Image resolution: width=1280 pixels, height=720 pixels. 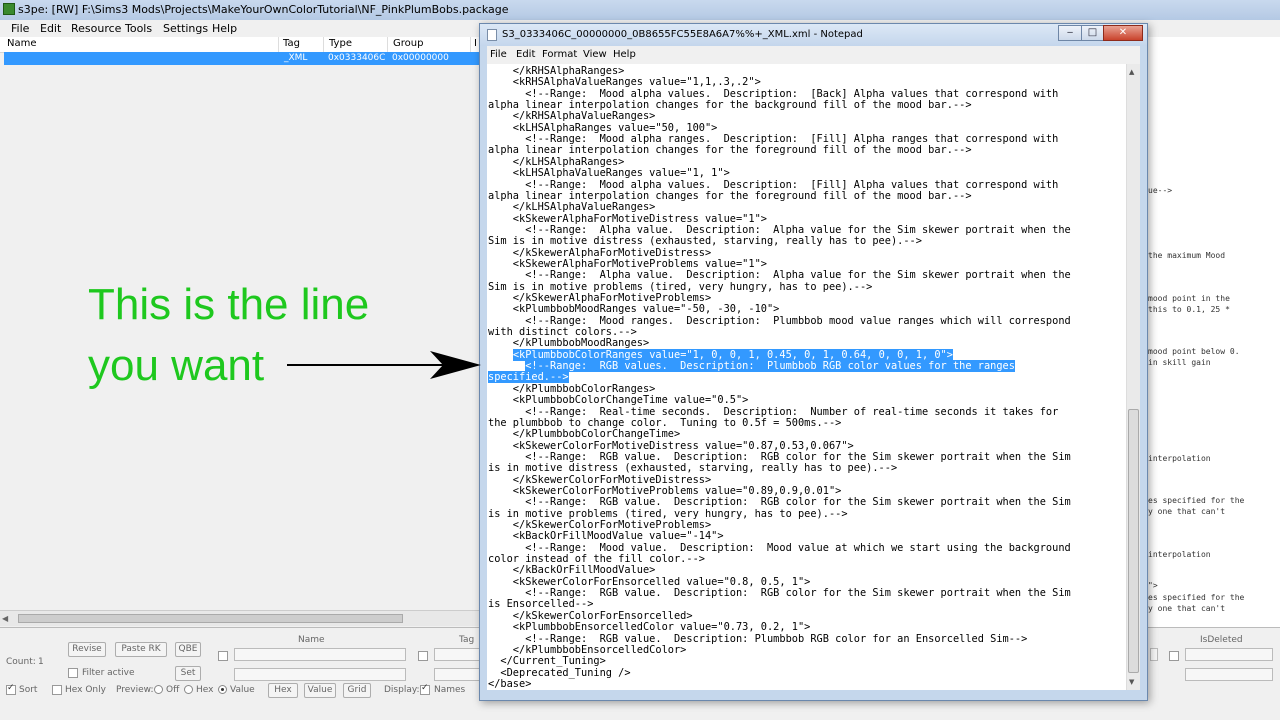 I want to click on tag-value-input, so click(x=457, y=674).